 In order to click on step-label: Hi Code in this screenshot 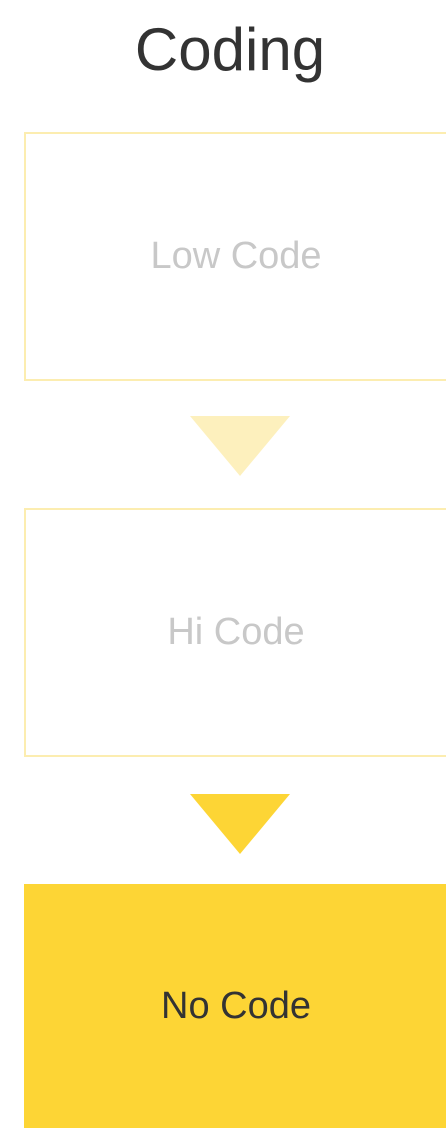, I will do `click(236, 632)`.